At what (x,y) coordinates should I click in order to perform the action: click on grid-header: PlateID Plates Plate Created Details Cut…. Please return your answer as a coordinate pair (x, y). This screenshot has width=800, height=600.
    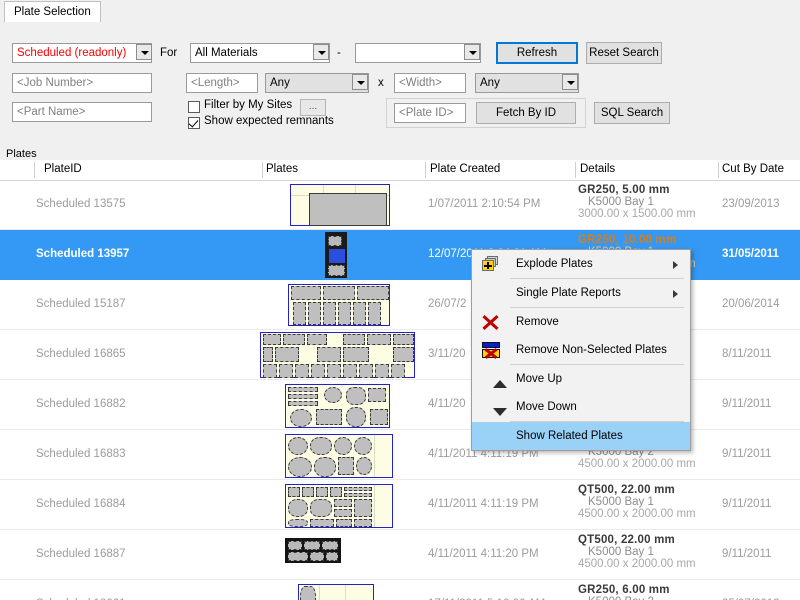
    Looking at the image, I should click on (400, 170).